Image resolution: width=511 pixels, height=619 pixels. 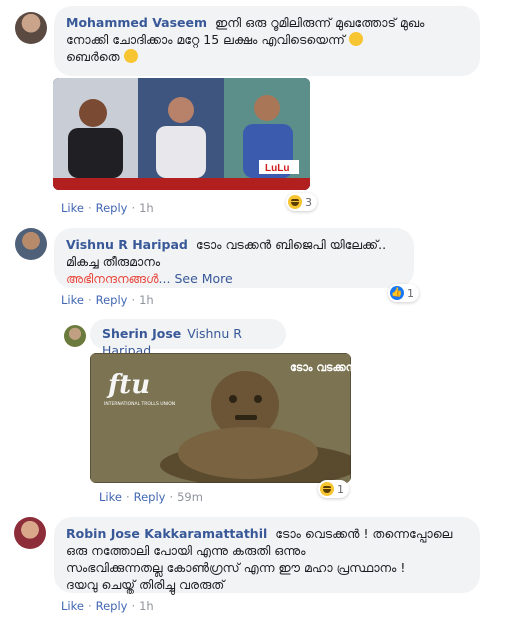 What do you see at coordinates (136, 22) in the screenshot?
I see `comment-author: Mohammed Vaseem` at bounding box center [136, 22].